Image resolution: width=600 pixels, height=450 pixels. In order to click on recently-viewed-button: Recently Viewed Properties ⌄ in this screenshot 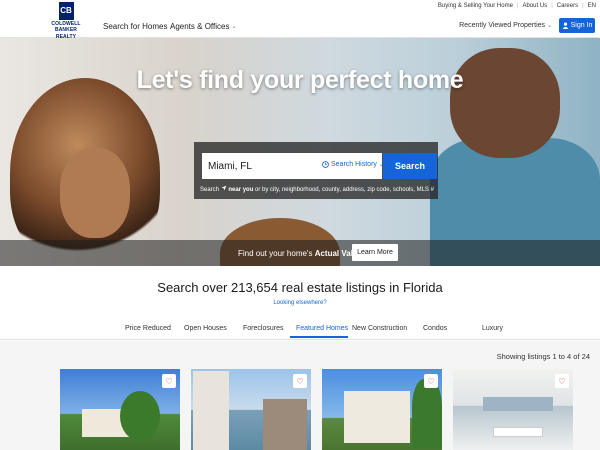, I will do `click(505, 25)`.